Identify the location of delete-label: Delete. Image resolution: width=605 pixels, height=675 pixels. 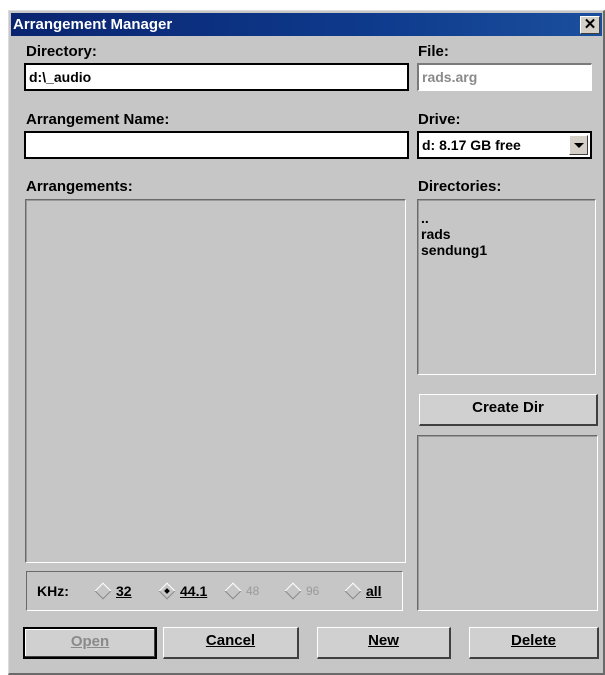
(533, 640).